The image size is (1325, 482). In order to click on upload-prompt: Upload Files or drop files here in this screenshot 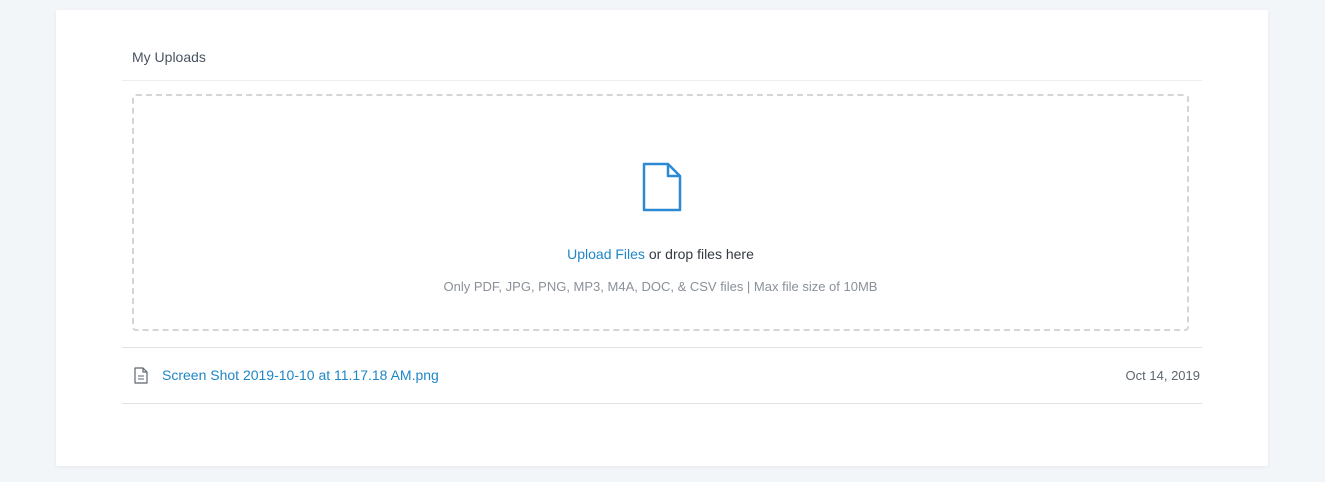, I will do `click(660, 254)`.